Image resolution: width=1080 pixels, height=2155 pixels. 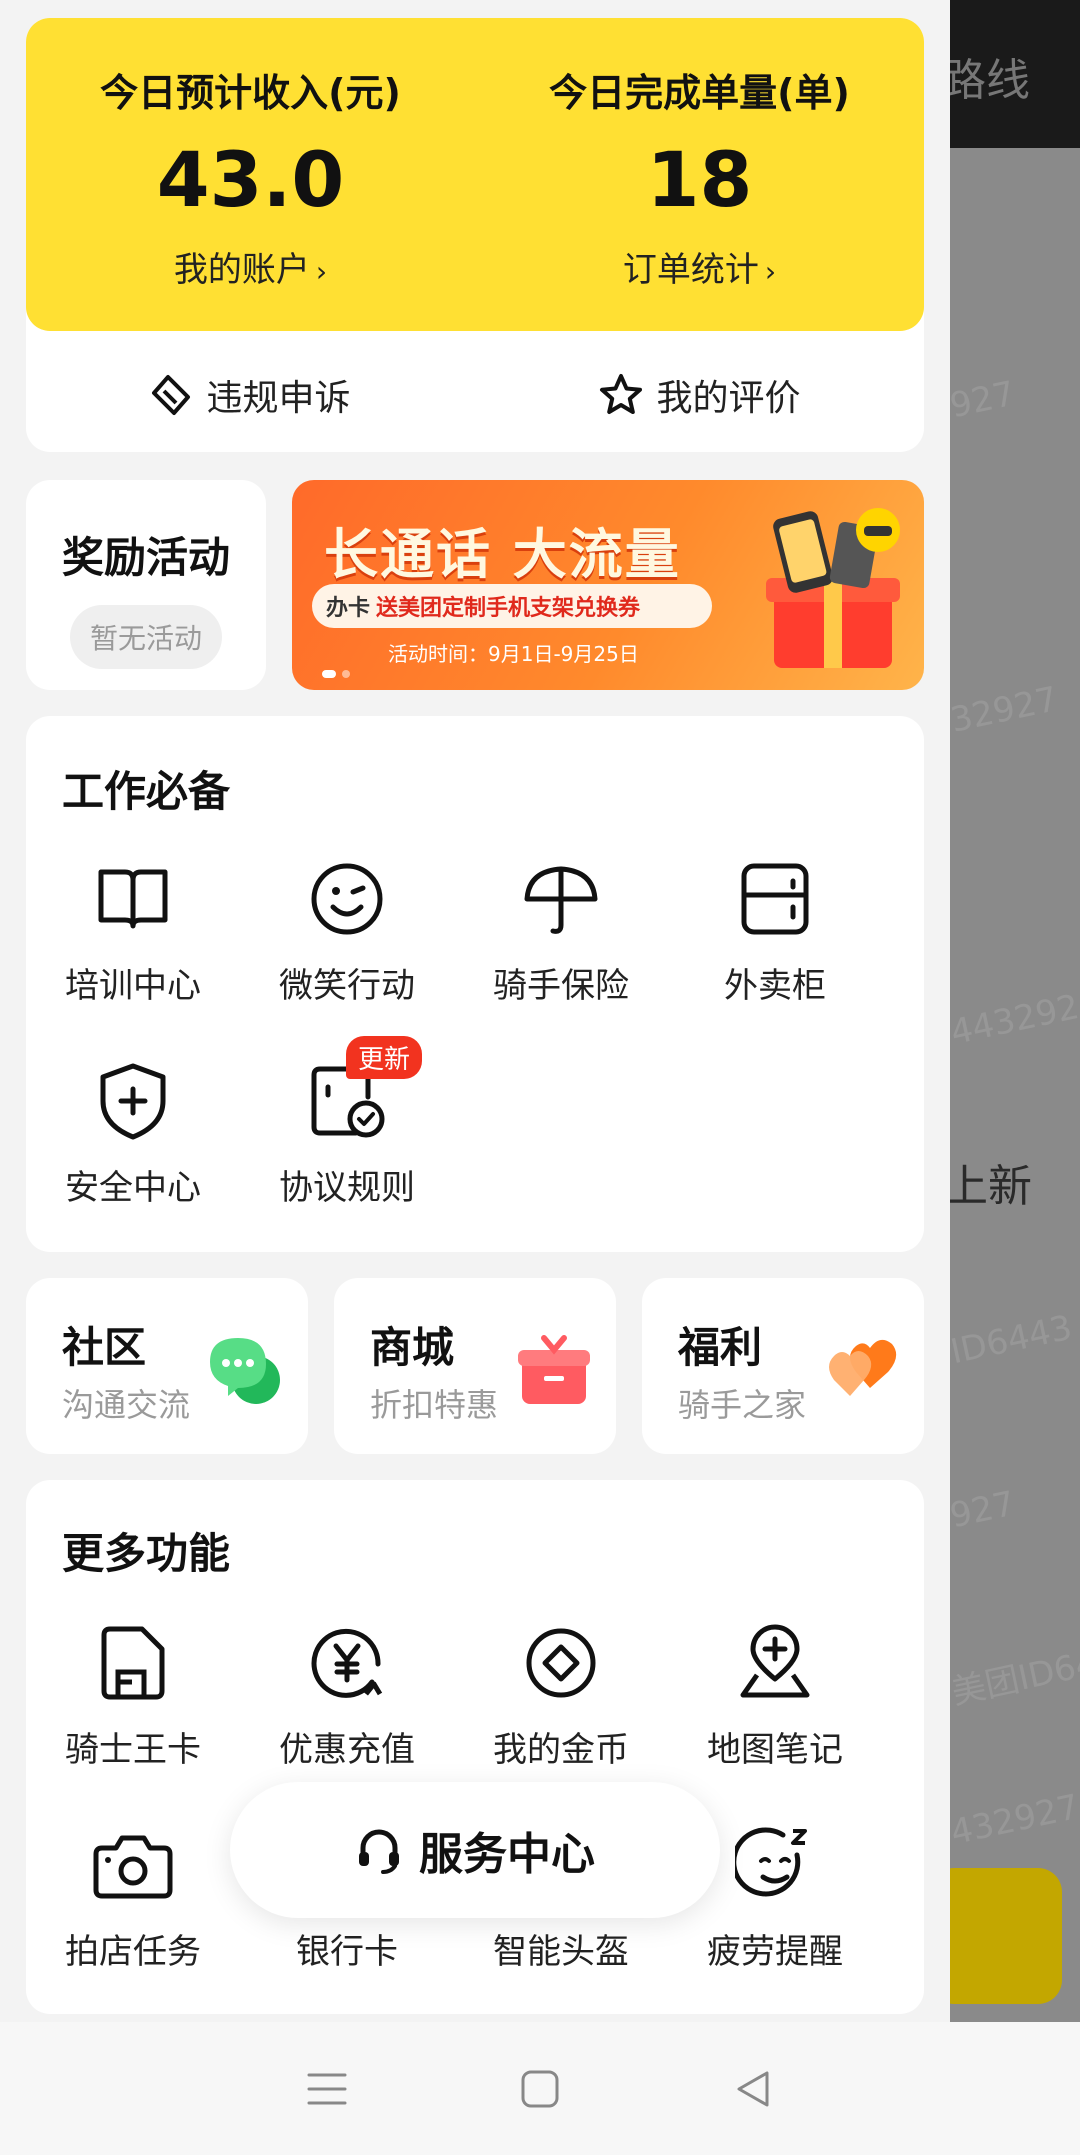 What do you see at coordinates (241, 270) in the screenshot?
I see `my-account-label: 我的账户` at bounding box center [241, 270].